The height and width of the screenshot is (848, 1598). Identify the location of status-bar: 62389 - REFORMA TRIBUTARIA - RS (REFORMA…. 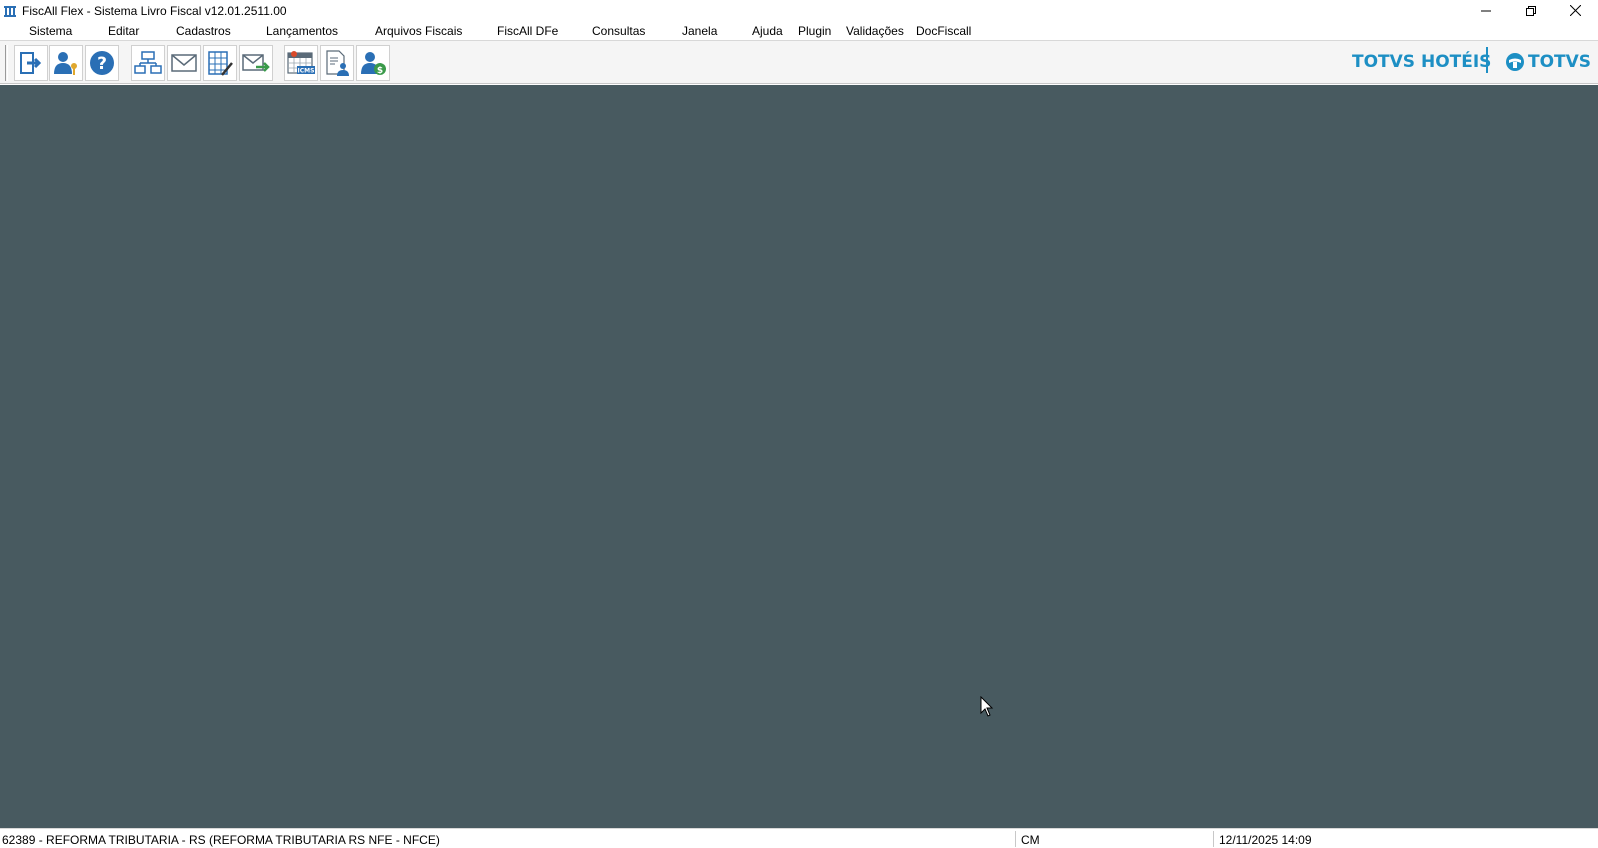
(799, 838).